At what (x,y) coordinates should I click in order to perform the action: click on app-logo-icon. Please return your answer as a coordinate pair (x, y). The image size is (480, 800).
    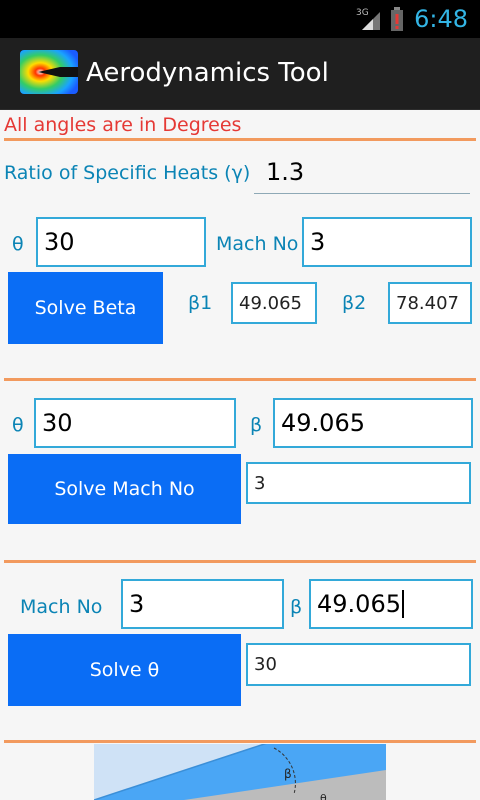
    Looking at the image, I should click on (49, 72).